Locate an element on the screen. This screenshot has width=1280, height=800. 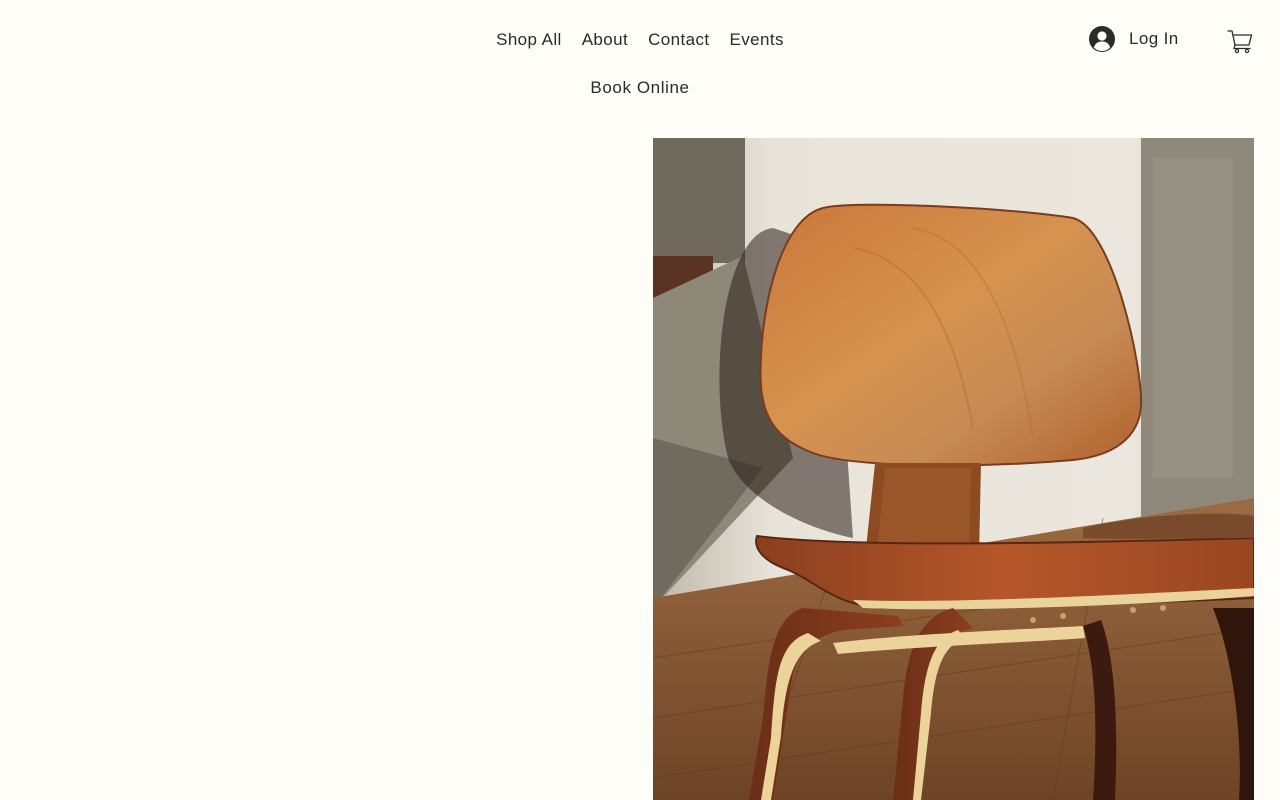
nav-item-contact: Contact is located at coordinates (678, 40).